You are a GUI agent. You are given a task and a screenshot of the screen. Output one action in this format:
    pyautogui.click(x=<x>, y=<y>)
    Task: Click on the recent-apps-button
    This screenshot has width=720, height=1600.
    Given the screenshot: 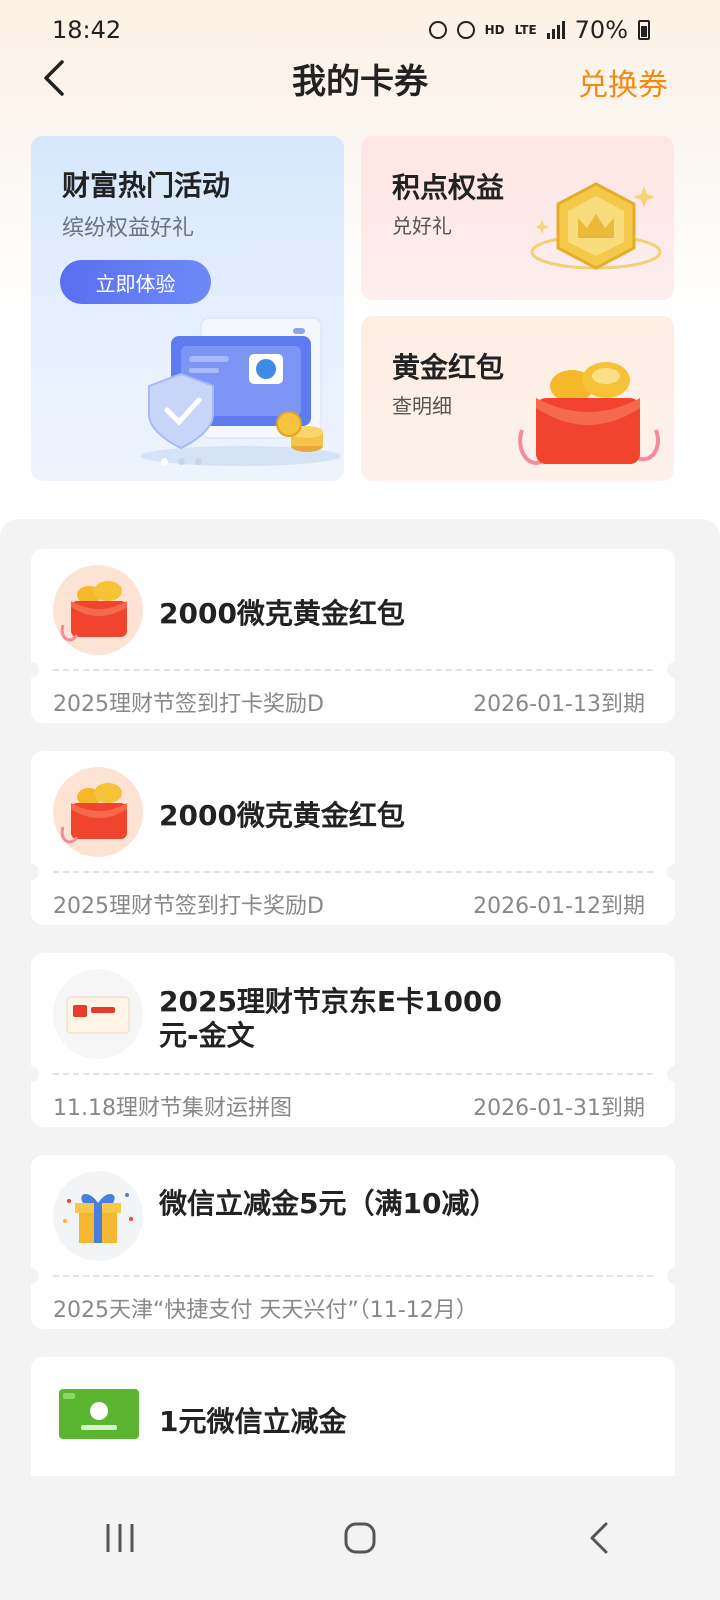 What is the action you would take?
    pyautogui.click(x=120, y=1538)
    